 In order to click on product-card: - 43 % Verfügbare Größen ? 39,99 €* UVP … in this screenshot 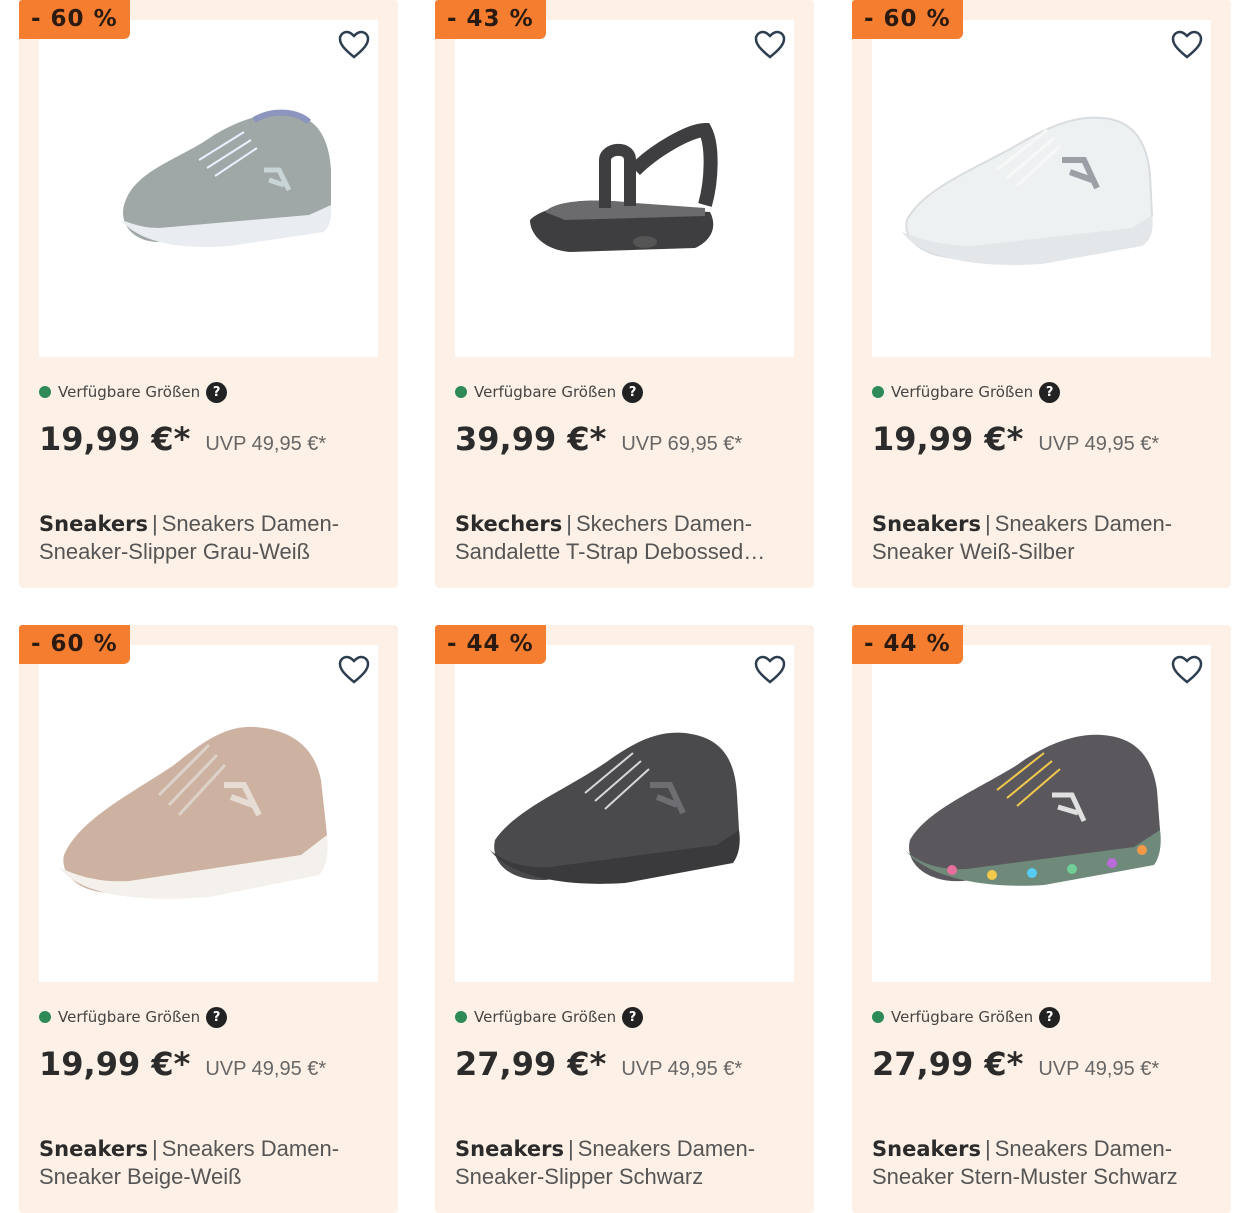, I will do `click(624, 294)`.